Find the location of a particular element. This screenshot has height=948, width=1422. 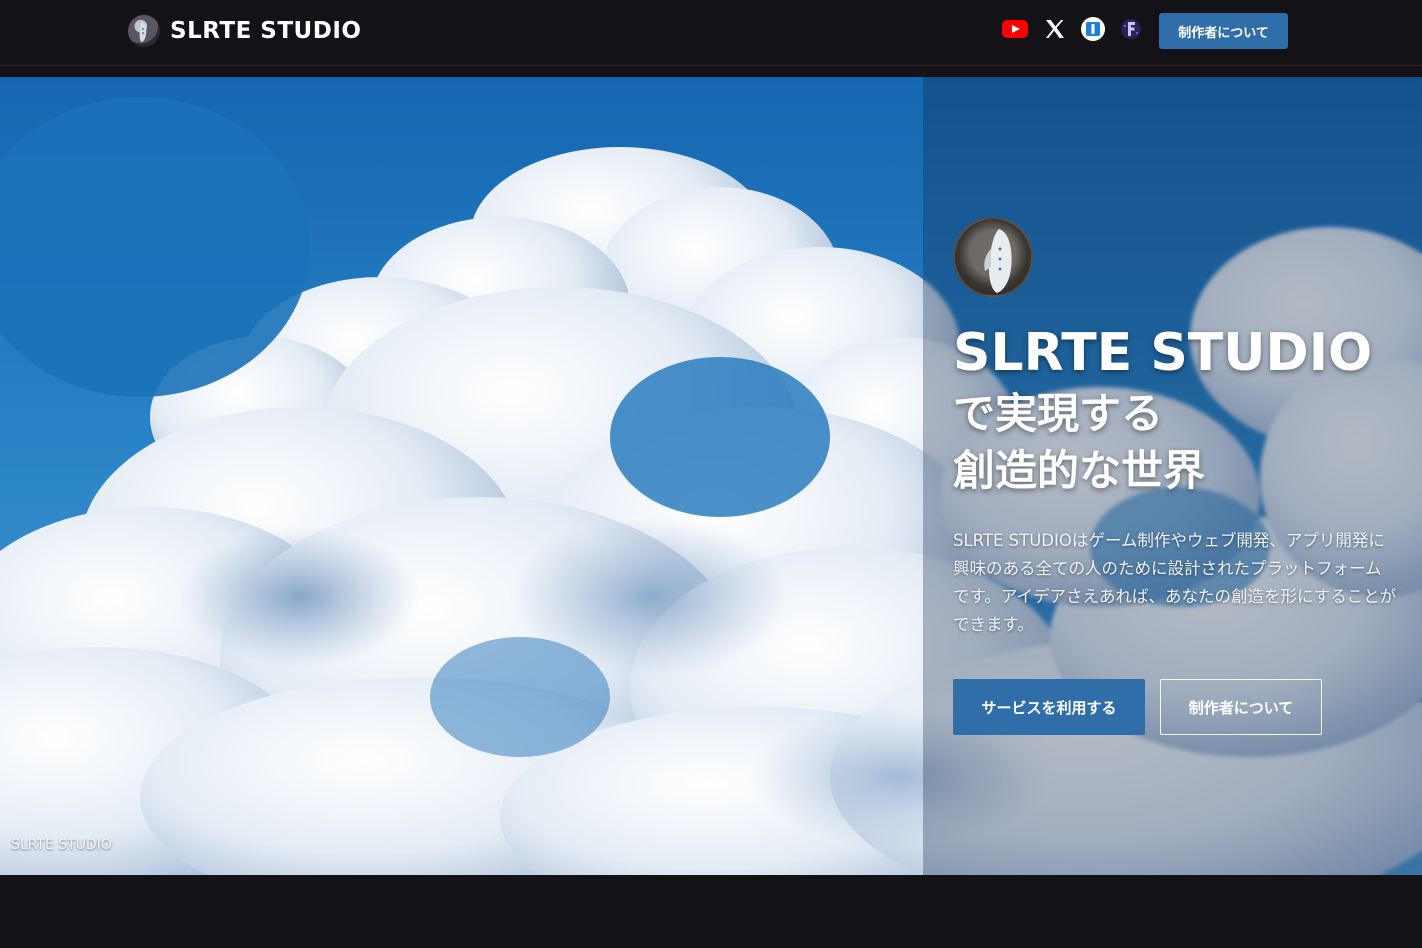

site-header: SLRTE STUDIO 制作者について is located at coordinates (711, 33).